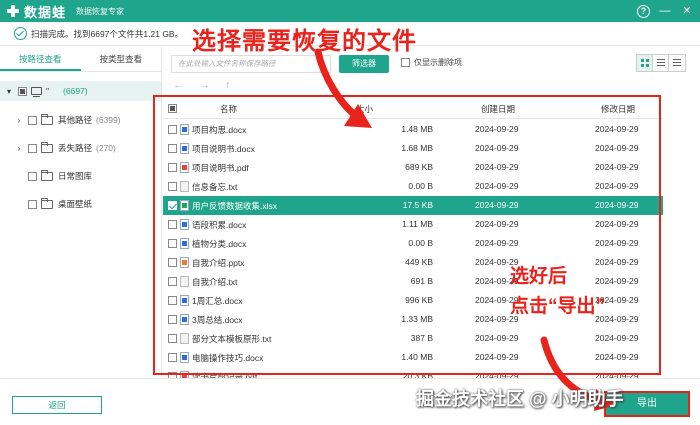  I want to click on watermark: 掘金技术社区 @ 小明助手, so click(520, 399).